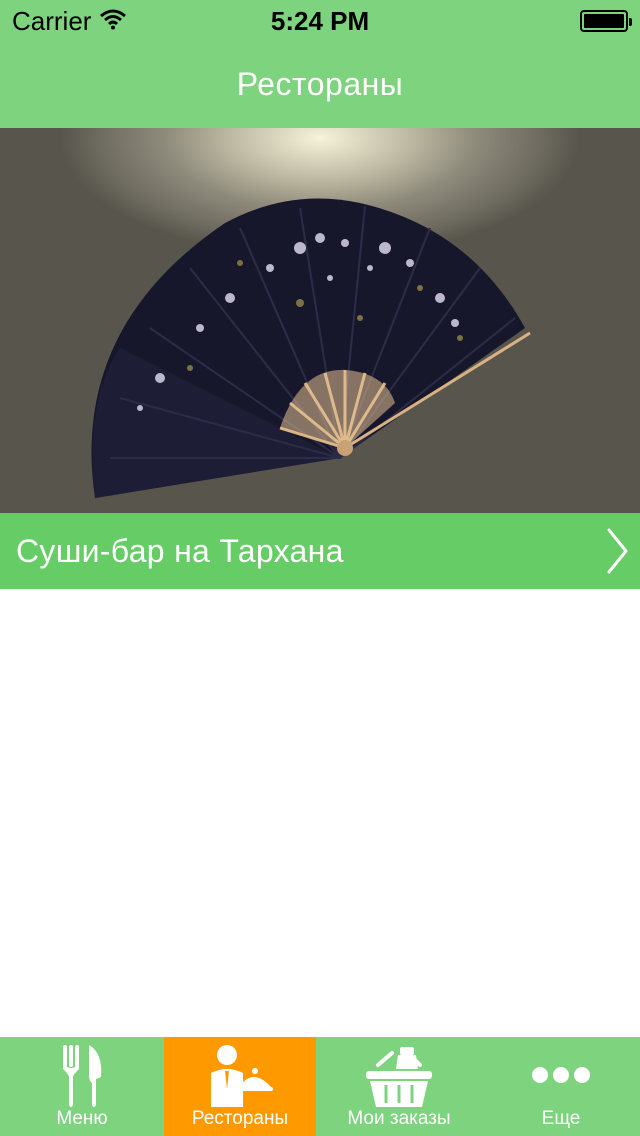  I want to click on tab-more-label: Еще, so click(561, 1118).